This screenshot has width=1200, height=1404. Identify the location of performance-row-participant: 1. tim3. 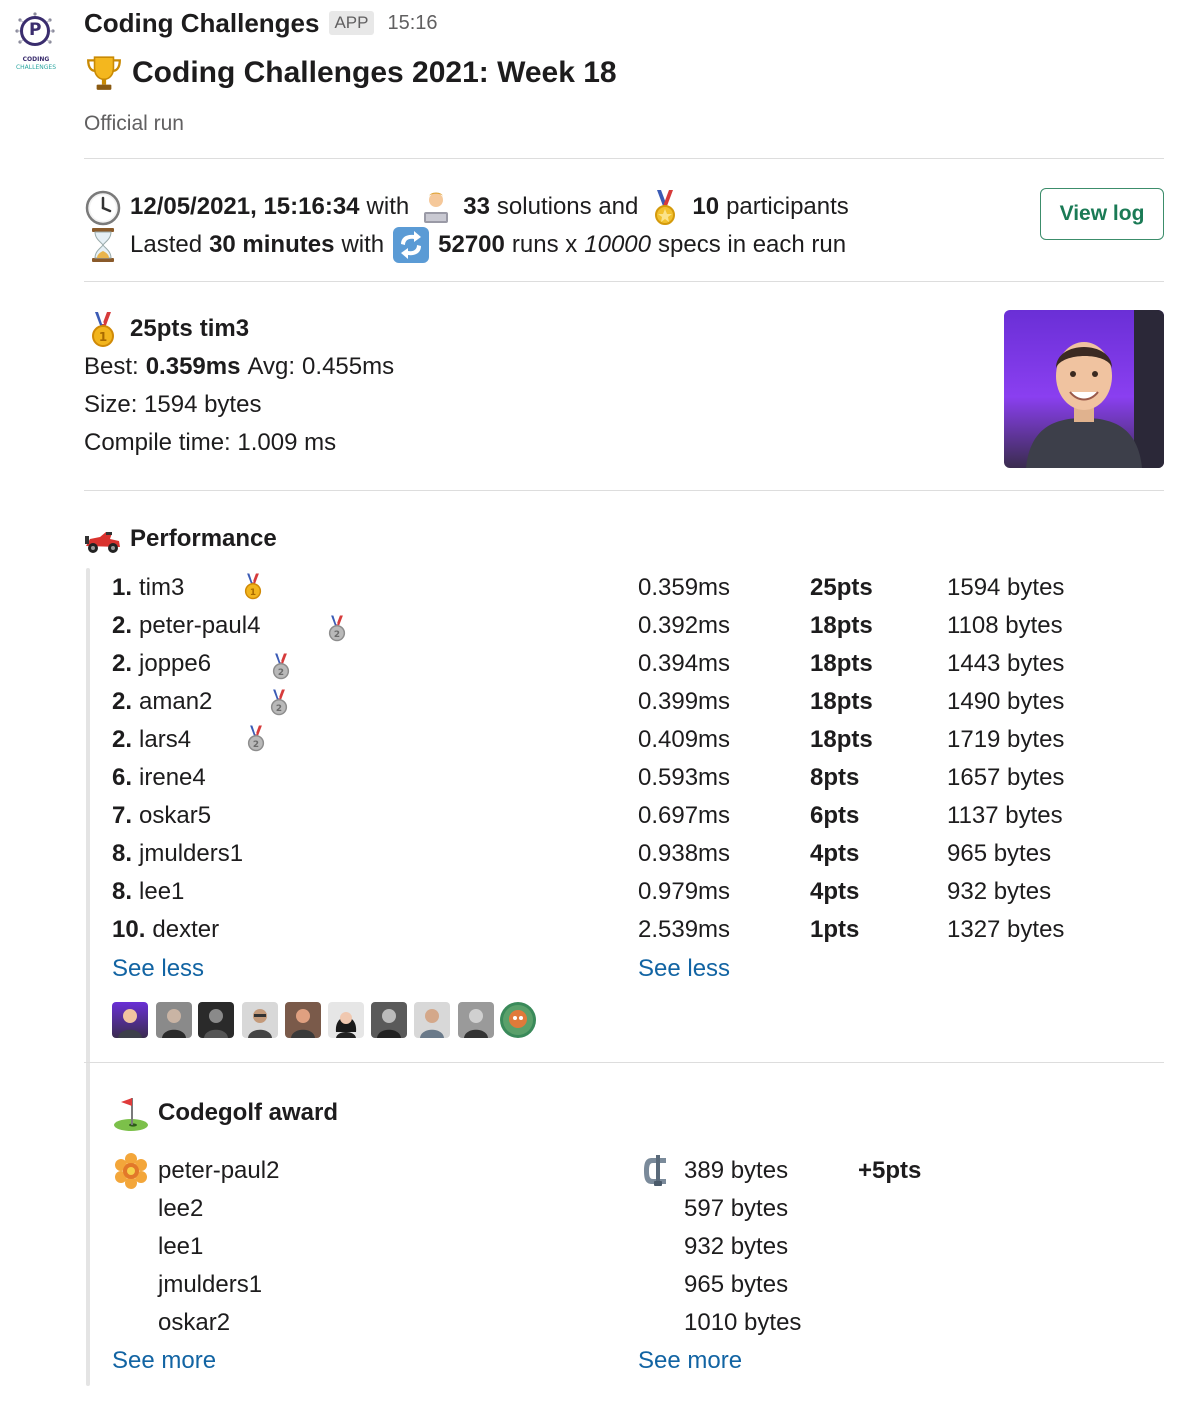
(148, 588).